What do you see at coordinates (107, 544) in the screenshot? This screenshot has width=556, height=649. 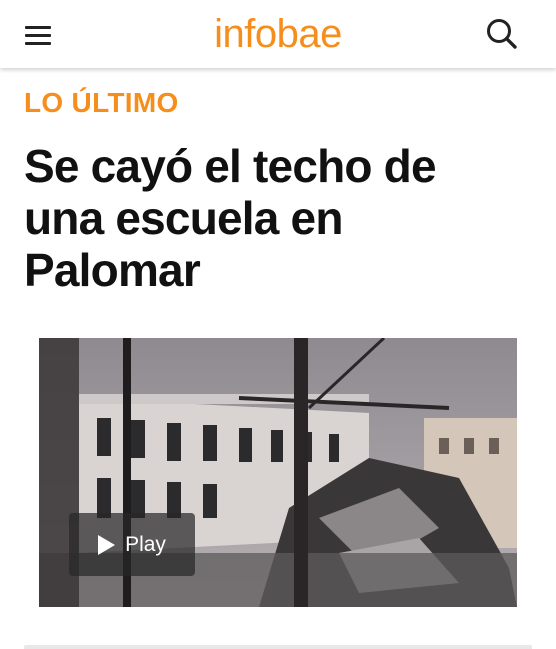 I see `play-icon` at bounding box center [107, 544].